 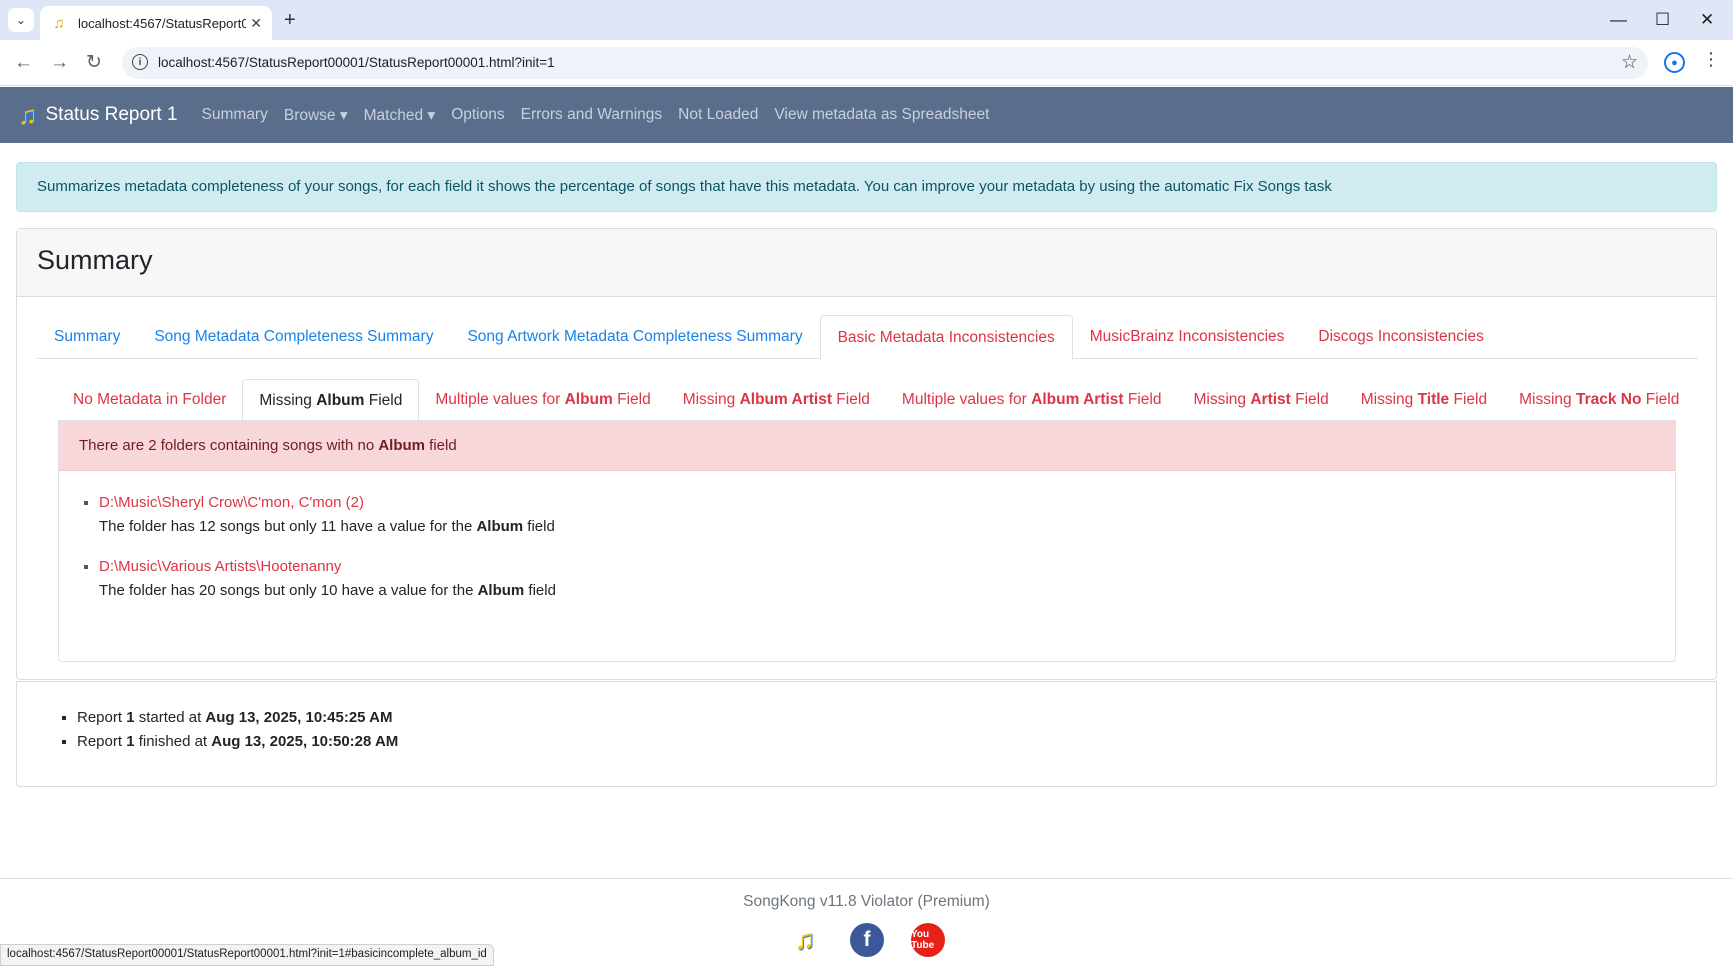 What do you see at coordinates (866, 263) in the screenshot?
I see `card-header: Summary` at bounding box center [866, 263].